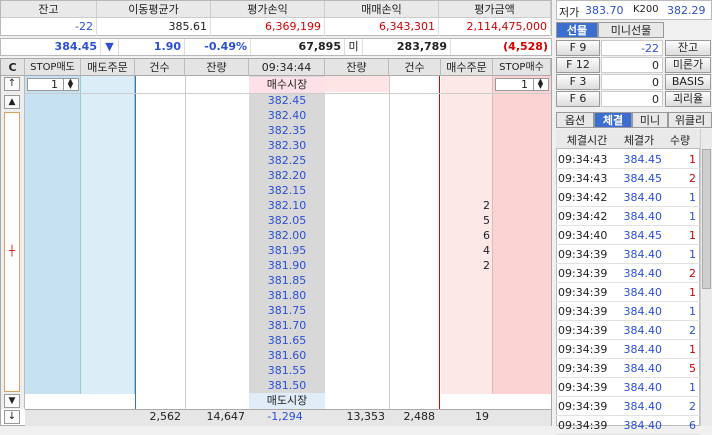 The height and width of the screenshot is (435, 712). I want to click on avg-price-value: 385.61, so click(154, 27).